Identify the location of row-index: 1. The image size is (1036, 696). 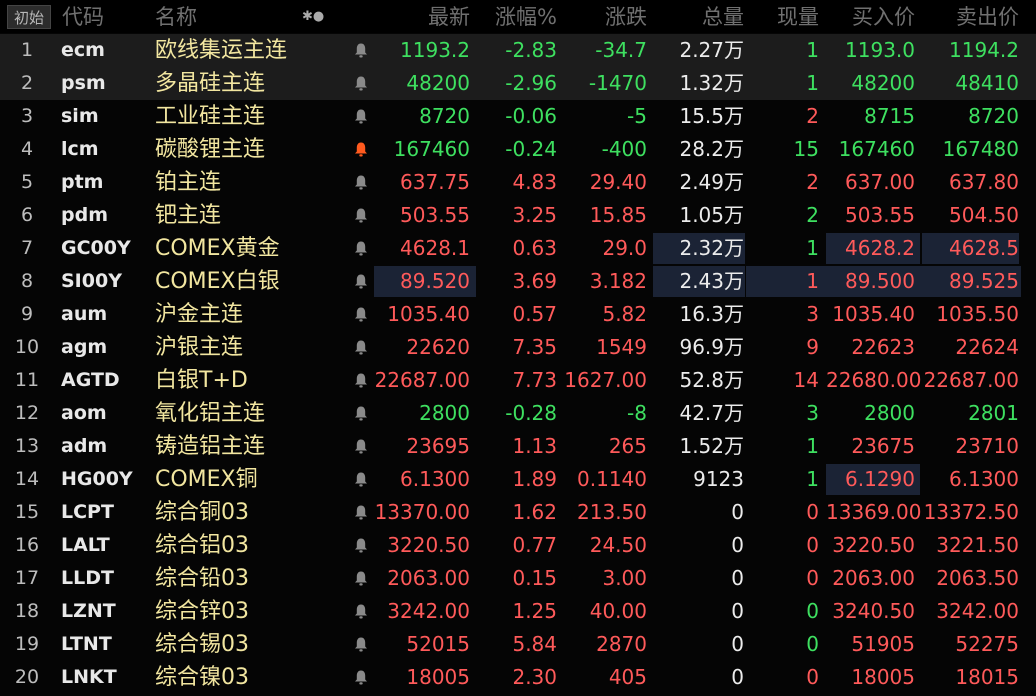
(27, 50).